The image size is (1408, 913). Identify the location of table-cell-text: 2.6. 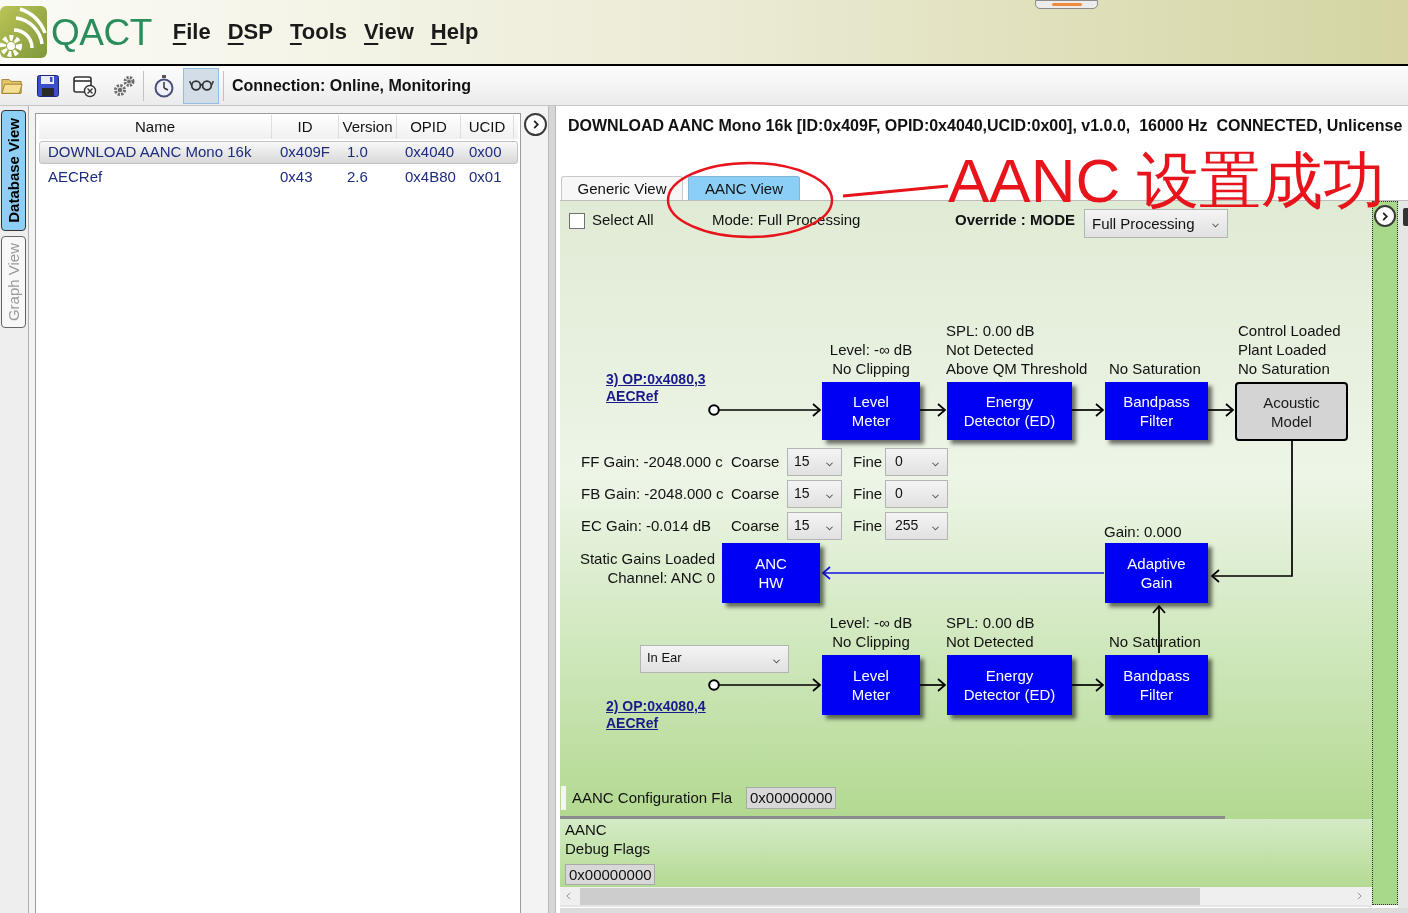
(357, 177).